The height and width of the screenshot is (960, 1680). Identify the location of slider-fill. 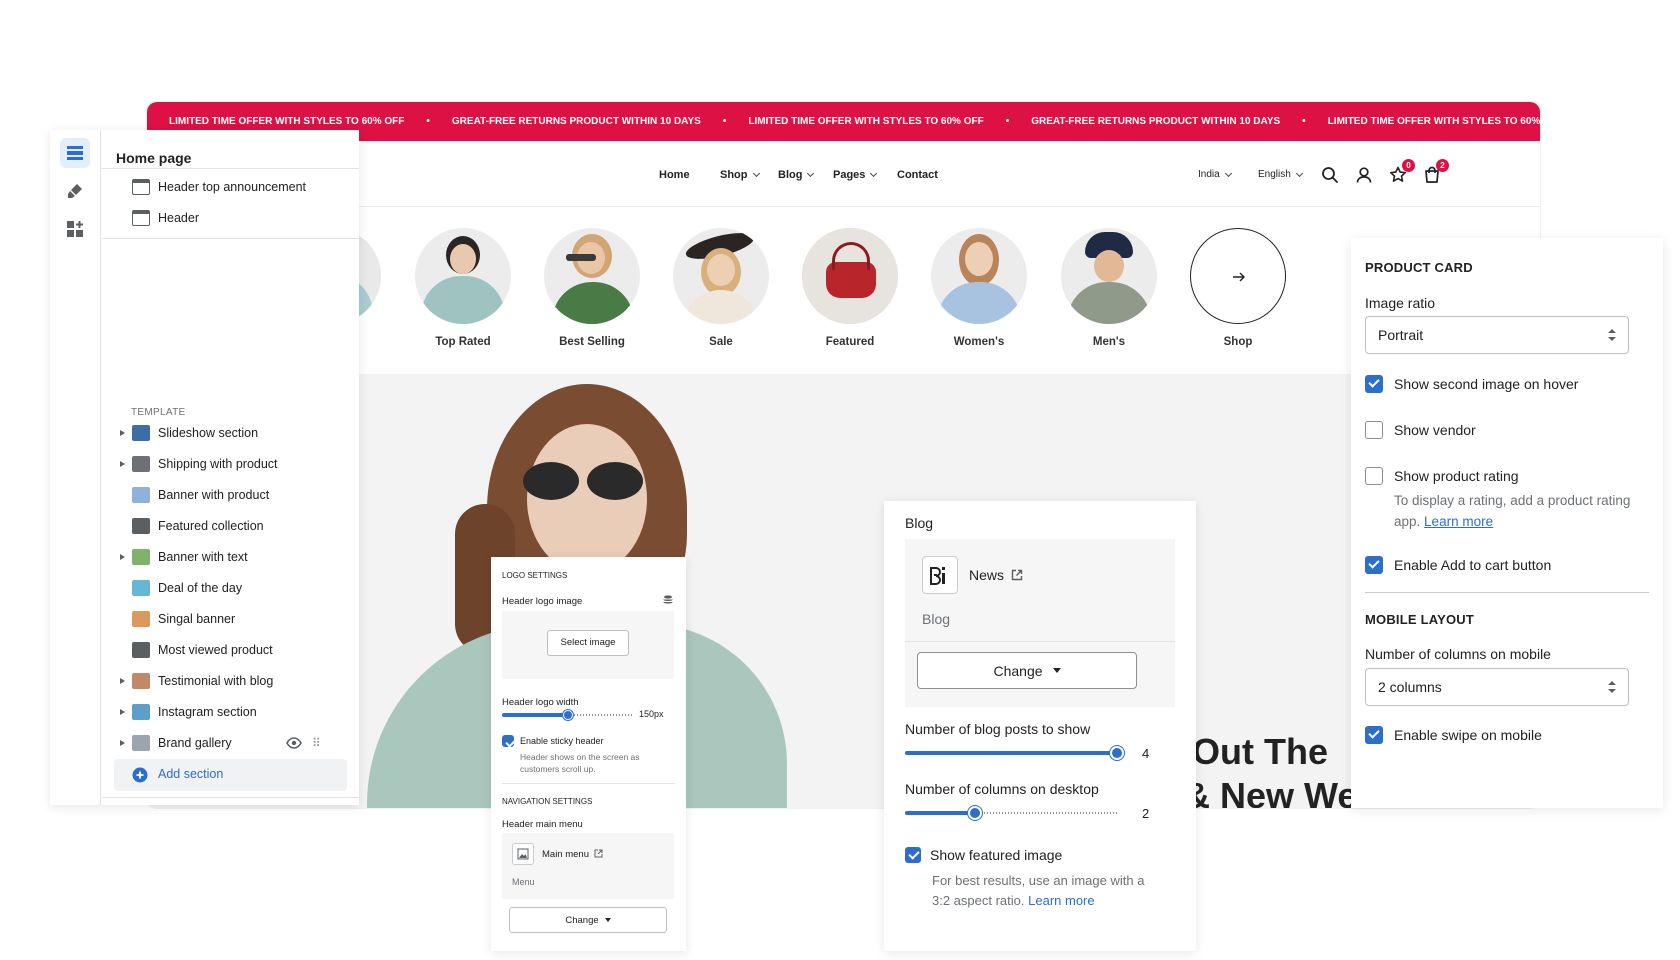
(1011, 753).